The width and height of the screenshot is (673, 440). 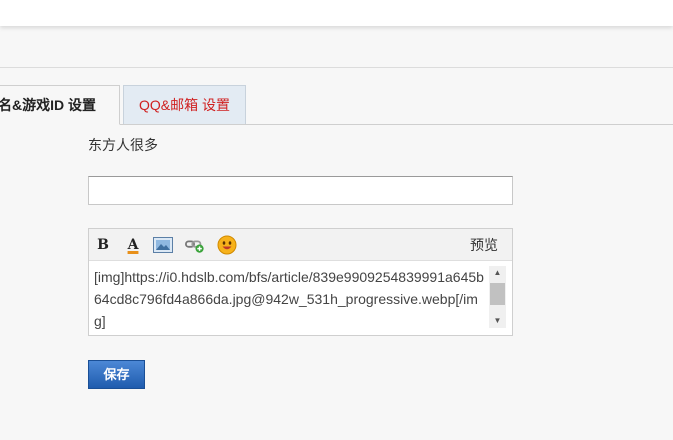 I want to click on font-color-icon: A, so click(x=133, y=245).